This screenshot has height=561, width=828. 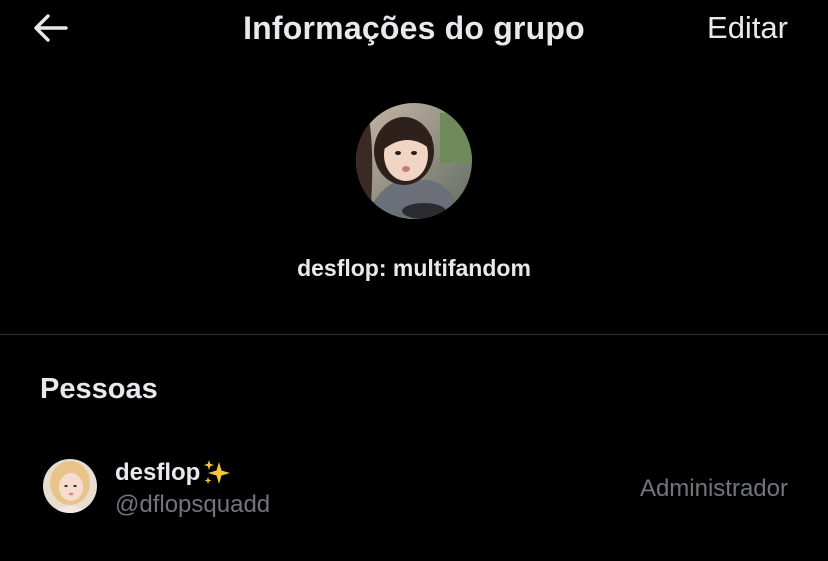 What do you see at coordinates (414, 334) in the screenshot?
I see `divider` at bounding box center [414, 334].